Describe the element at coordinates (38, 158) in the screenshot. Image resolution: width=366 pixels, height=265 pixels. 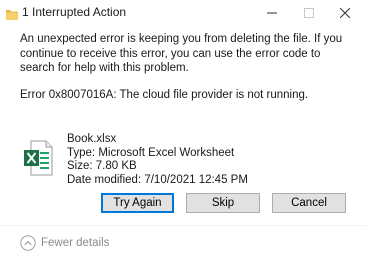
I see `excel-file-icon` at that location.